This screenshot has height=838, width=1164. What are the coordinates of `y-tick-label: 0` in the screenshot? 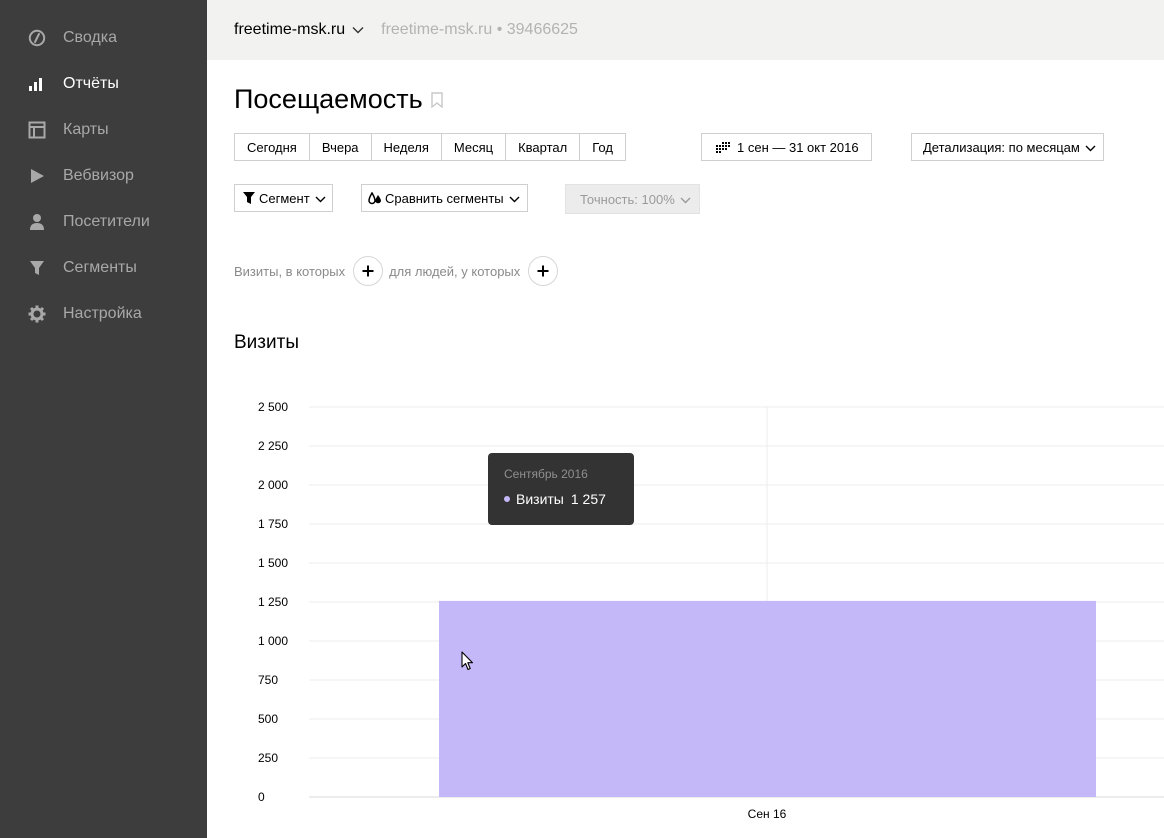 It's located at (261, 797).